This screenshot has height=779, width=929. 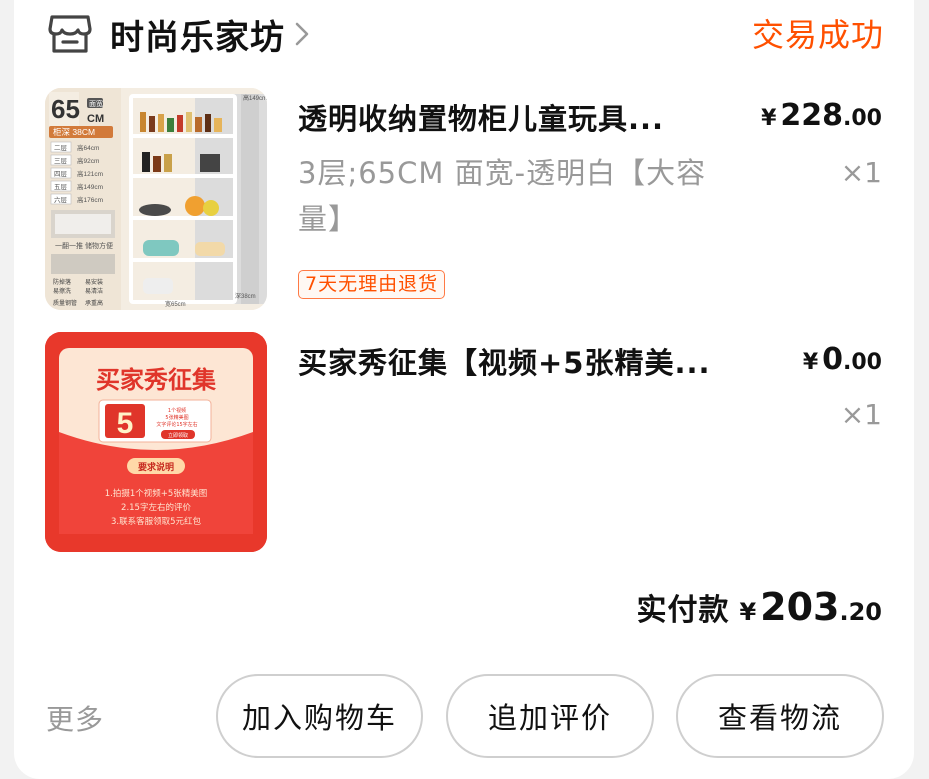 I want to click on coupon-line: 5张精美图, so click(x=176, y=417).